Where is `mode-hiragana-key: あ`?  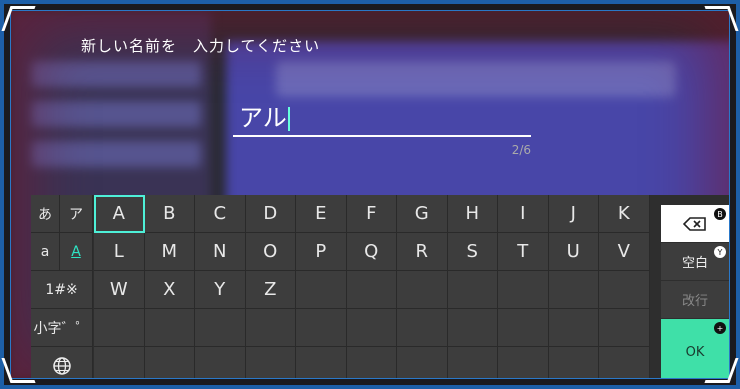 mode-hiragana-key: あ is located at coordinates (45, 214).